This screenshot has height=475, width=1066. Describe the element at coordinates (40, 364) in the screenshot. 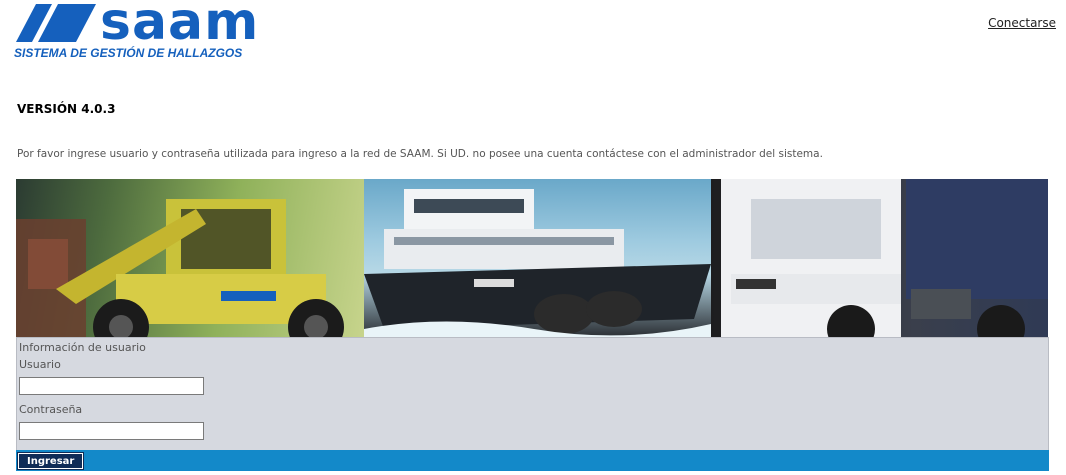

I see `username-label: Usuario` at that location.